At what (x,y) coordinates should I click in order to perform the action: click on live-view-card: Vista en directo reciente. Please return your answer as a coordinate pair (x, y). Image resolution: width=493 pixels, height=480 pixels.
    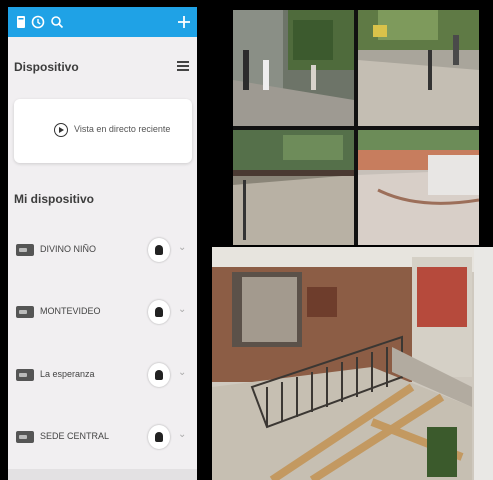
    Looking at the image, I should click on (103, 131).